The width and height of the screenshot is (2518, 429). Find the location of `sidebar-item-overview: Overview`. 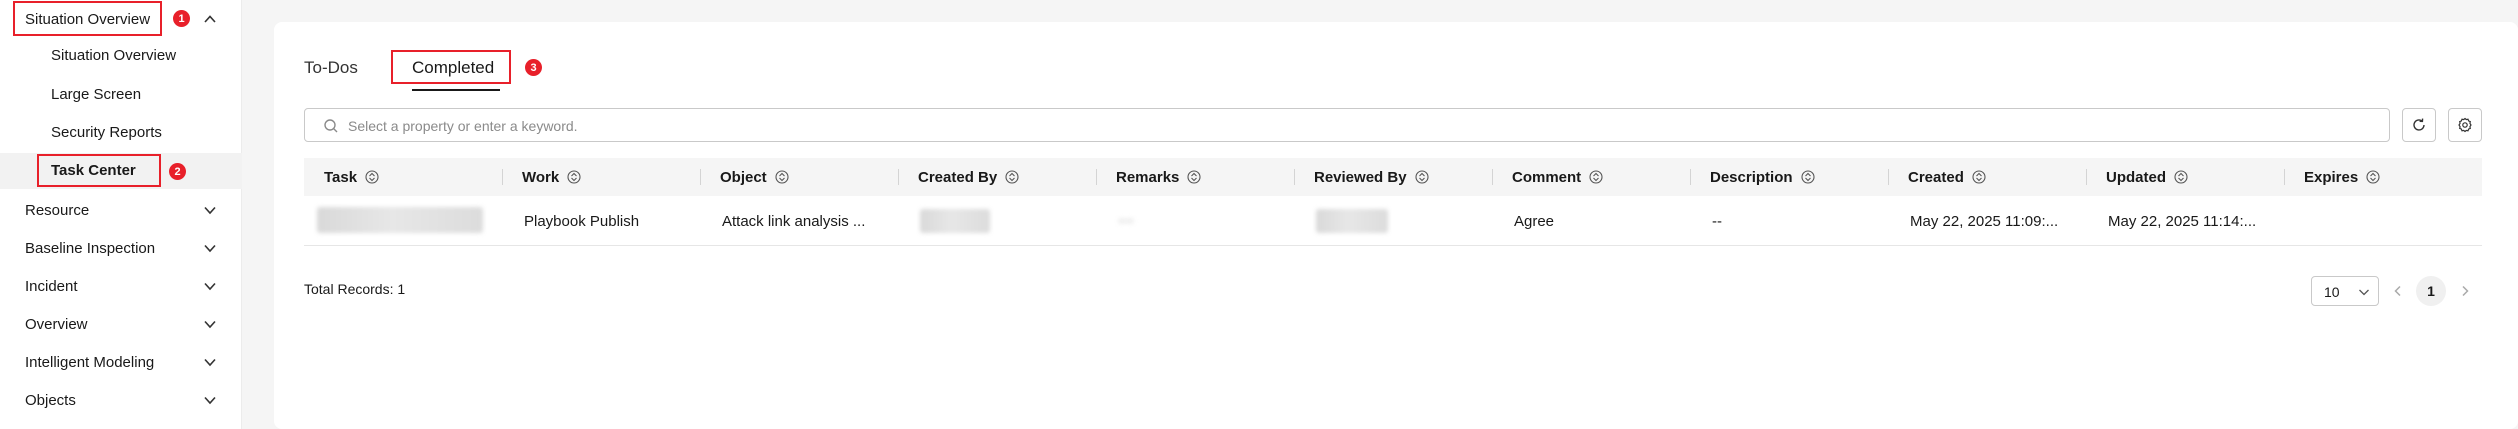

sidebar-item-overview: Overview is located at coordinates (121, 324).